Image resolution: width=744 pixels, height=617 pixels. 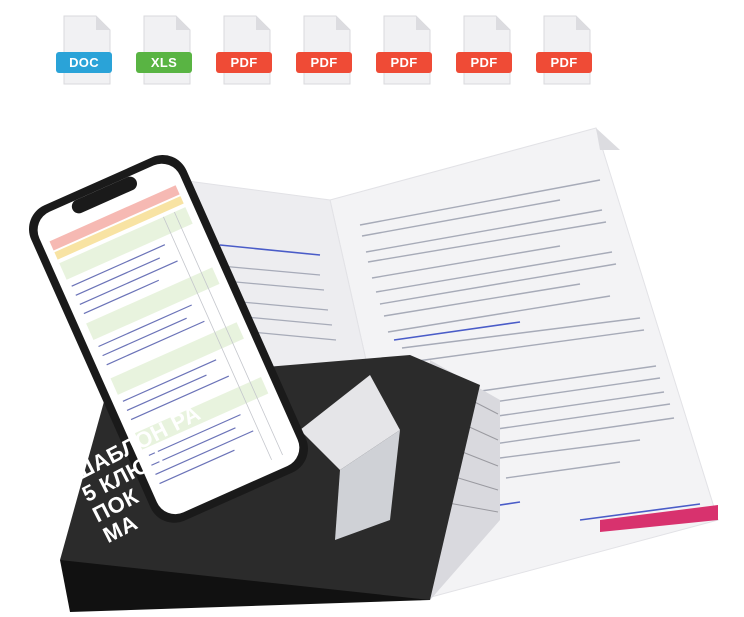 What do you see at coordinates (164, 62) in the screenshot?
I see `file-type-label: XLS` at bounding box center [164, 62].